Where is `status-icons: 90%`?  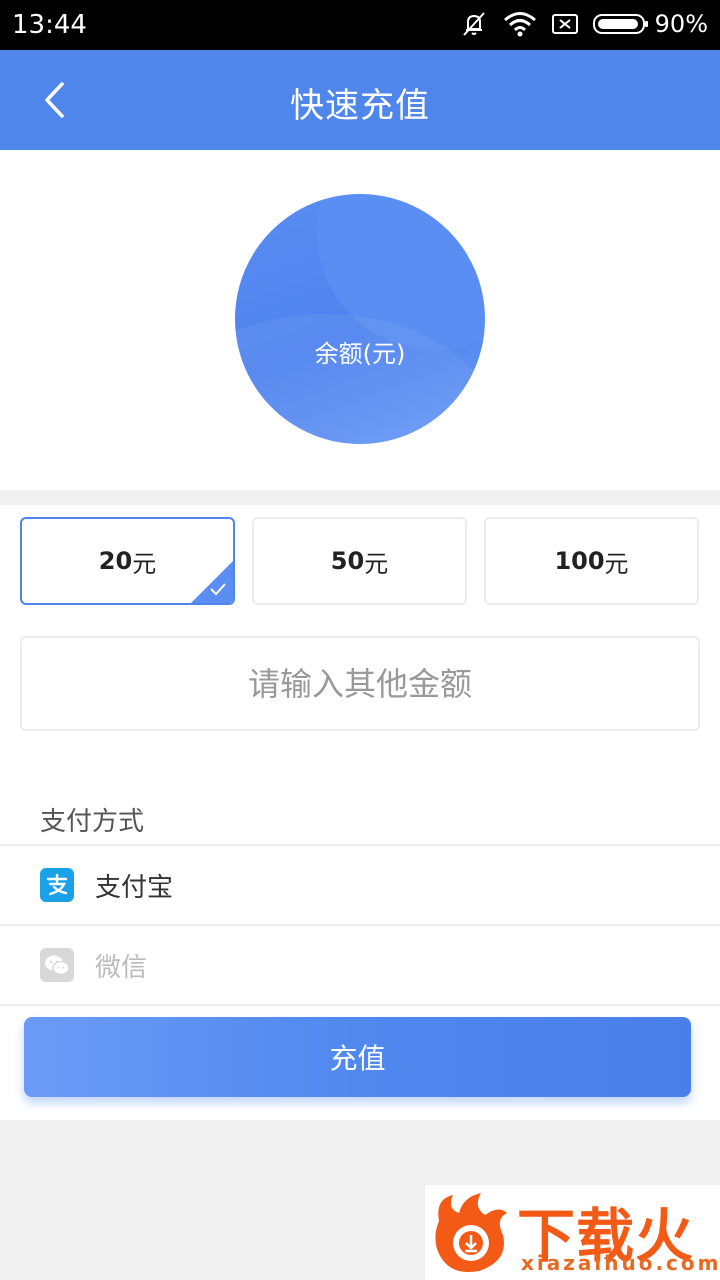
status-icons: 90% is located at coordinates (583, 24).